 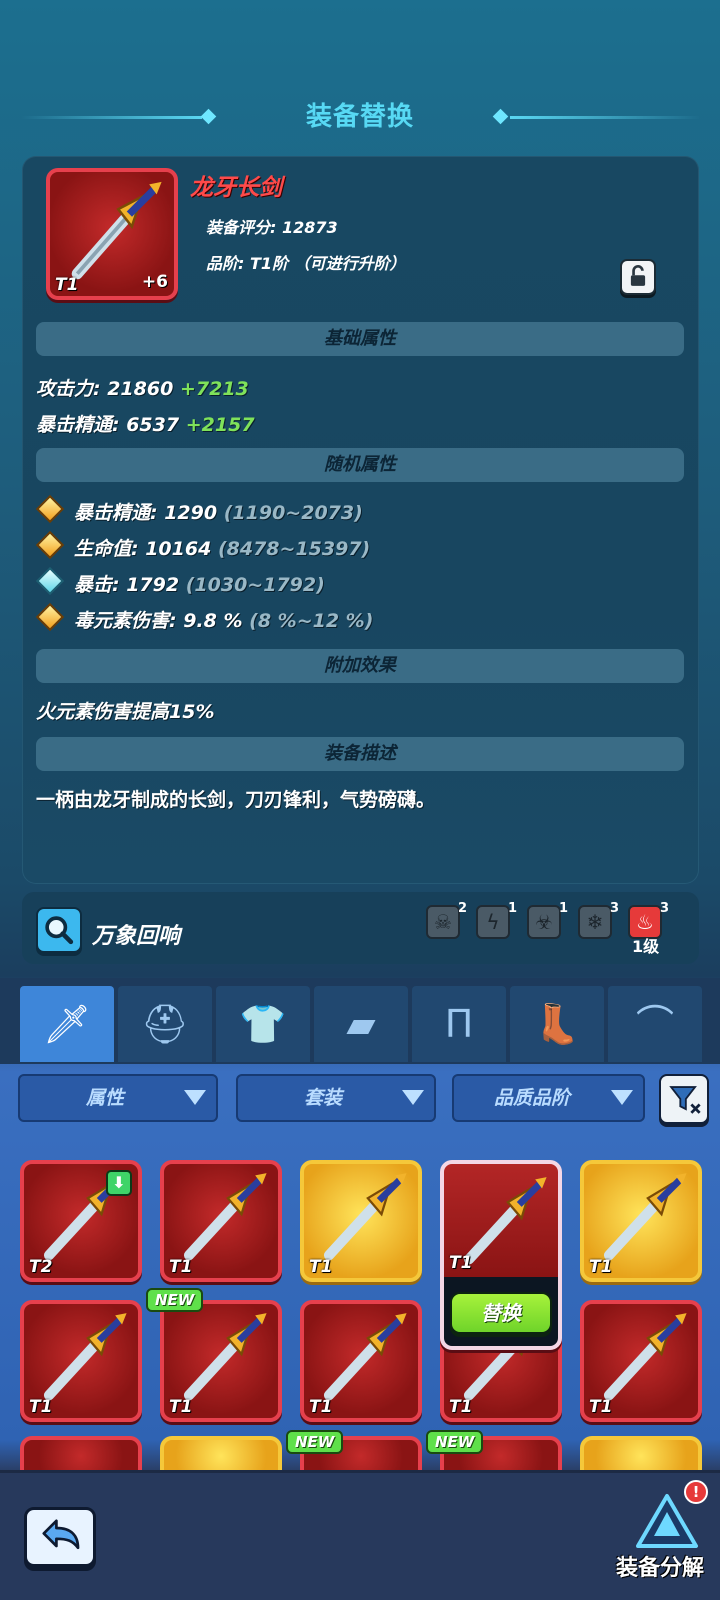 What do you see at coordinates (59, 930) in the screenshot?
I see `search-icon` at bounding box center [59, 930].